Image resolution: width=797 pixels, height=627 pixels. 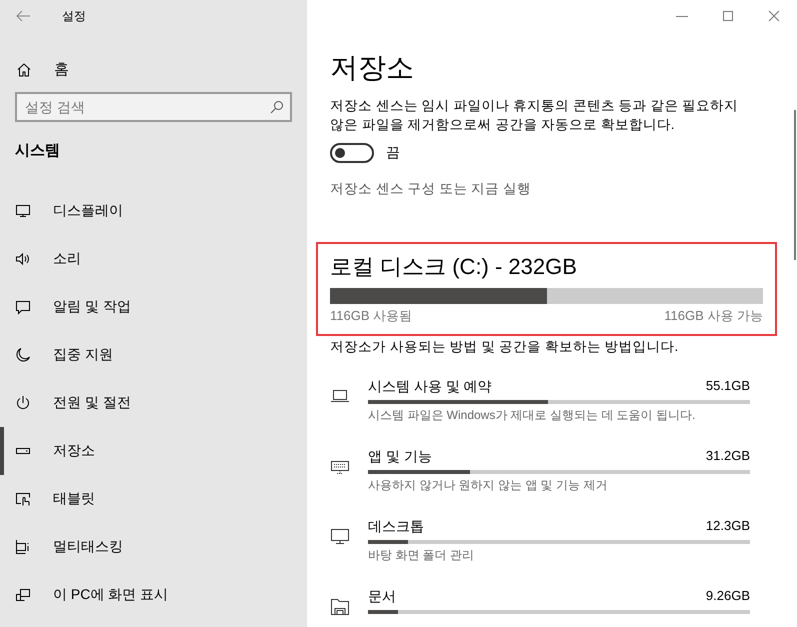 What do you see at coordinates (535, 115) in the screenshot?
I see `description: 저장소 센스는 임시 파일이나 휴지통의 콘텐츠 등과 같은 필요하지 않은 파일을 제거함으로써 공간을 자동으로 확보합니다.` at bounding box center [535, 115].